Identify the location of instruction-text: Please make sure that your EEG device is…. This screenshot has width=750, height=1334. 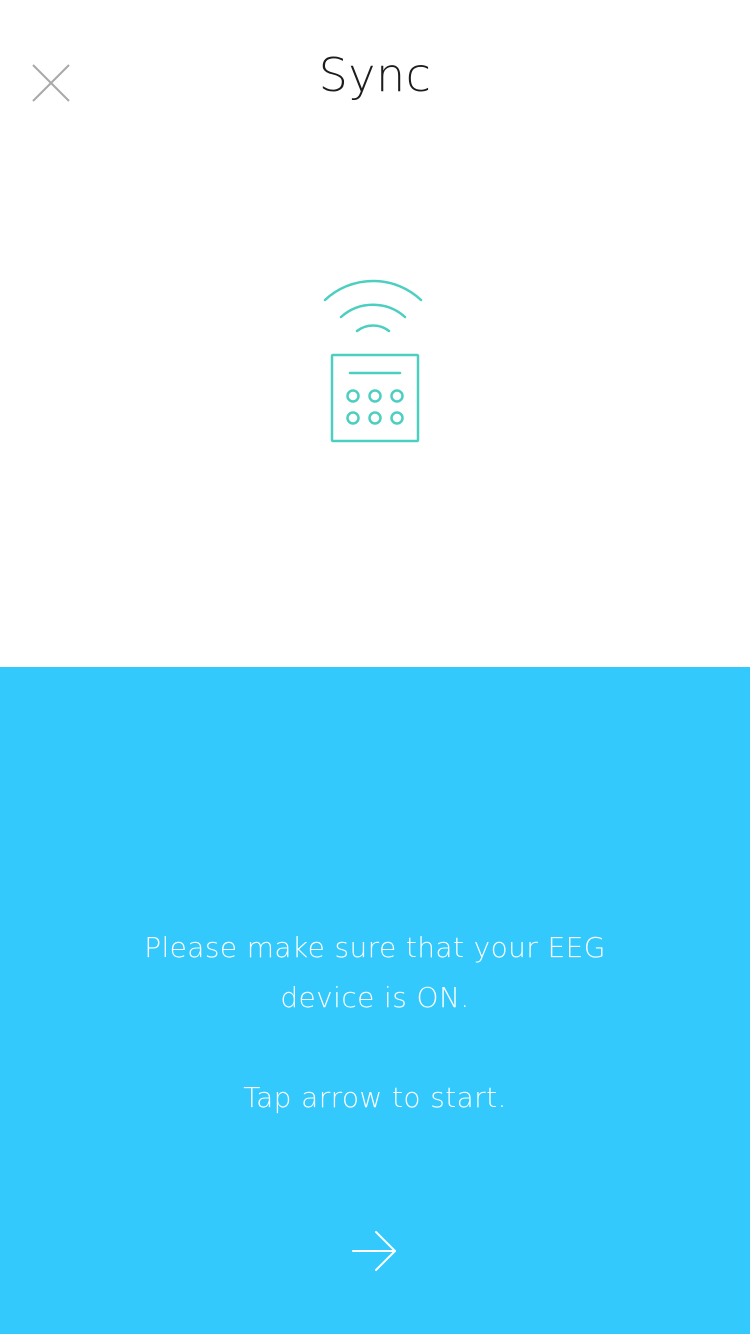
(375, 1023).